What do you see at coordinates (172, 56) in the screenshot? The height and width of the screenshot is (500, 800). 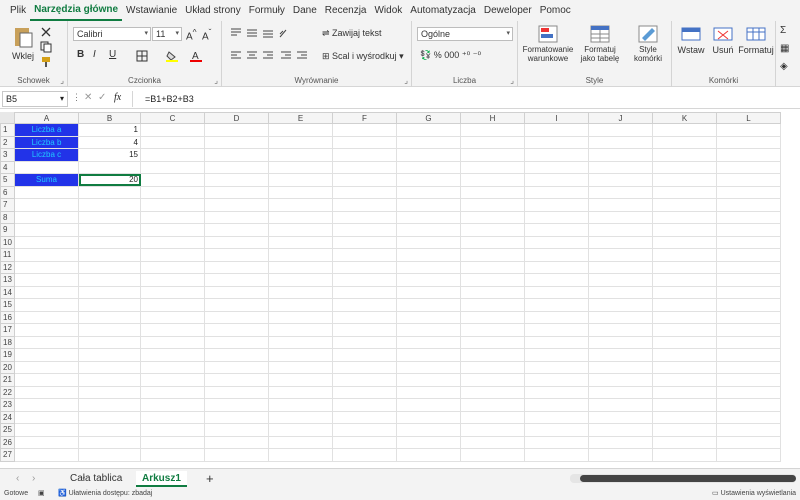 I see `fill-color-icon` at bounding box center [172, 56].